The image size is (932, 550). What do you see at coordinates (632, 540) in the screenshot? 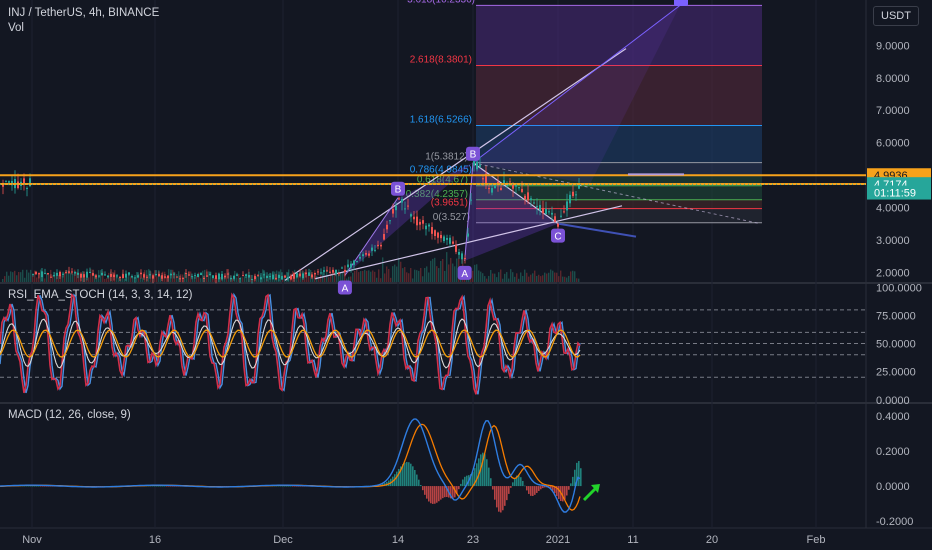
I see `time-tick-label: 11` at bounding box center [632, 540].